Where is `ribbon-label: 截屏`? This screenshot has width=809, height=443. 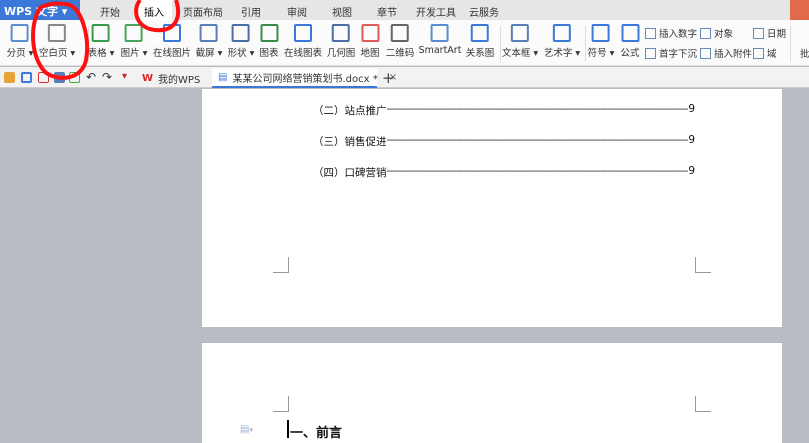
ribbon-label: 截屏 is located at coordinates (205, 53).